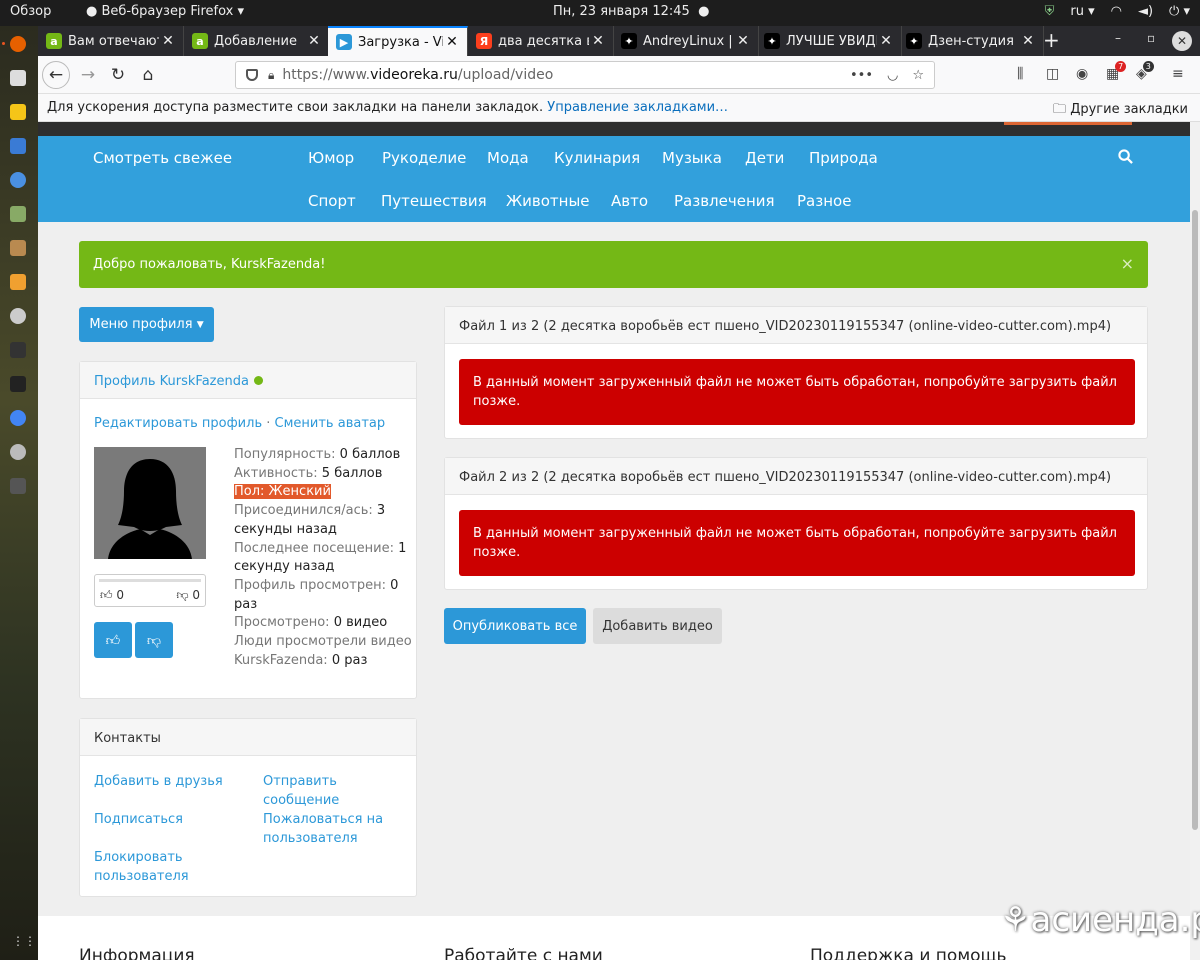 This screenshot has width=1200, height=960. I want to click on minimize-icon: –, so click(1118, 38).